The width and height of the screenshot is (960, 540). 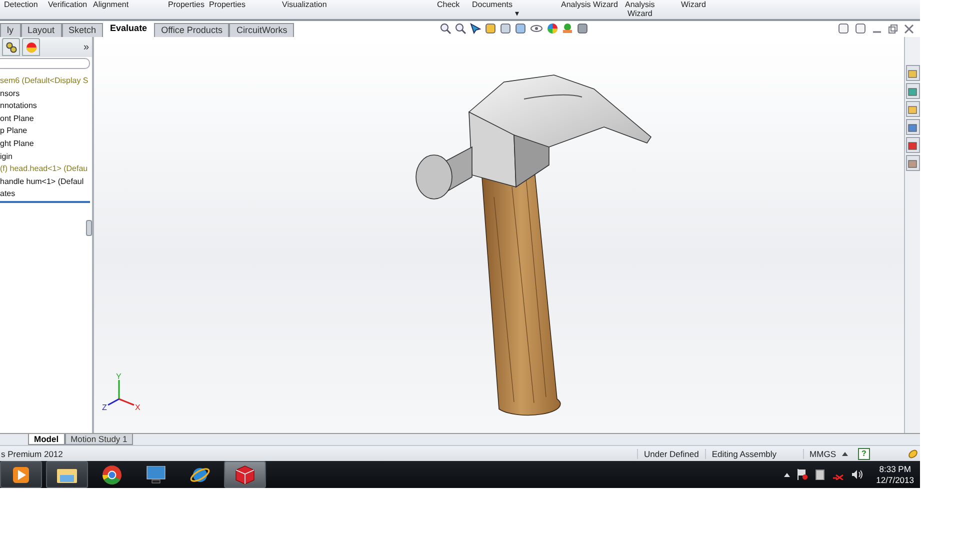 I want to click on scene-icon, so click(x=568, y=28).